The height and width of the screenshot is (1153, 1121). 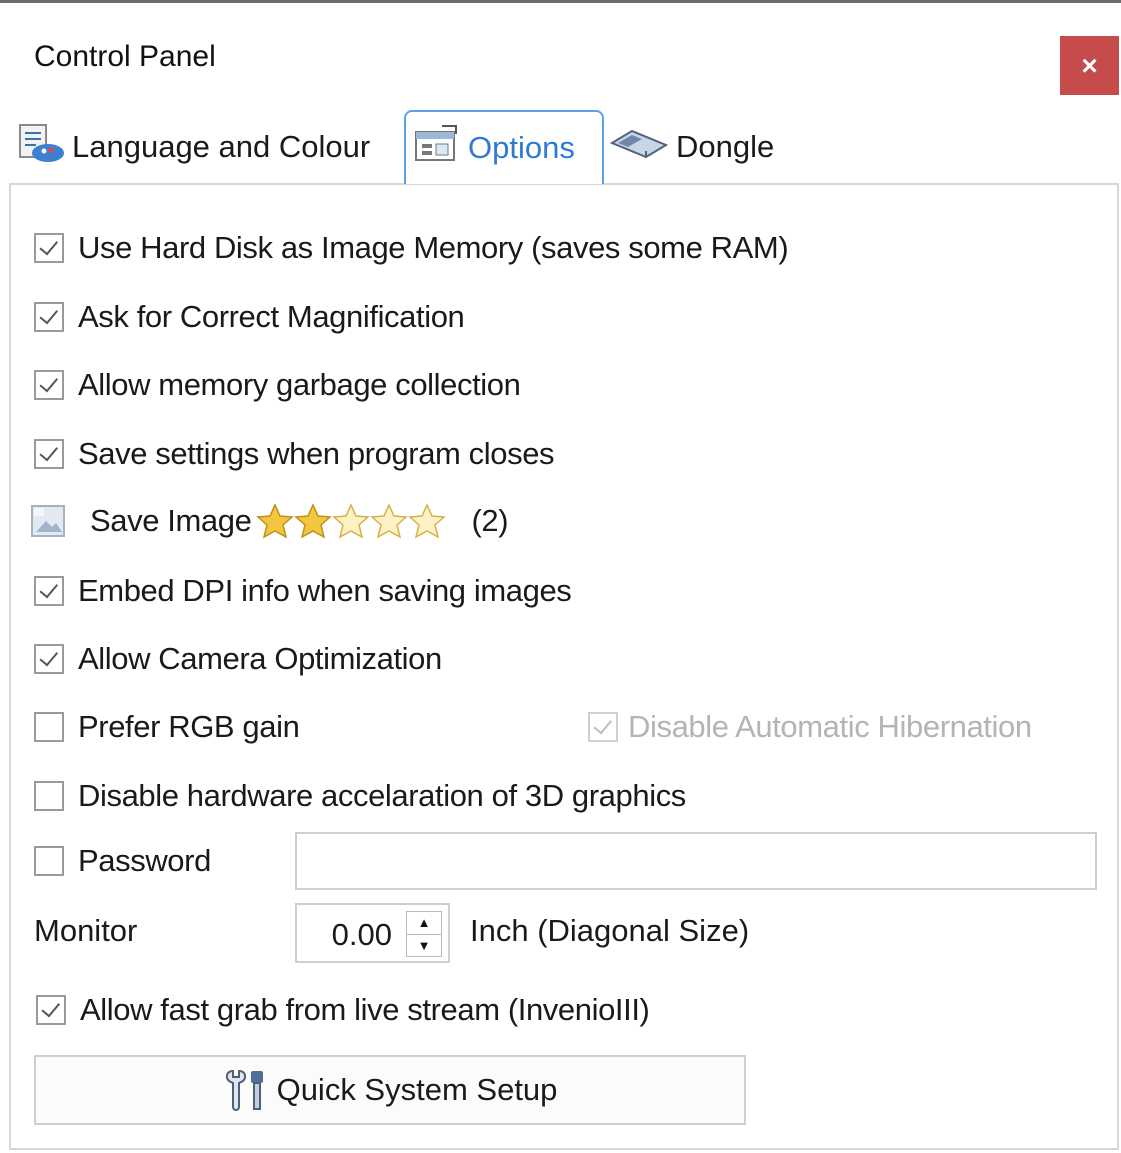 I want to click on rating-stars, so click(x=351, y=521).